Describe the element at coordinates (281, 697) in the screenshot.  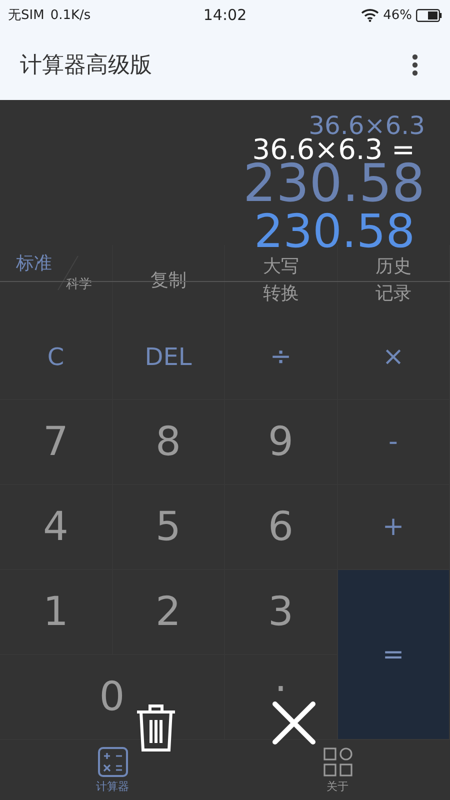
I see `calculator-key: .` at that location.